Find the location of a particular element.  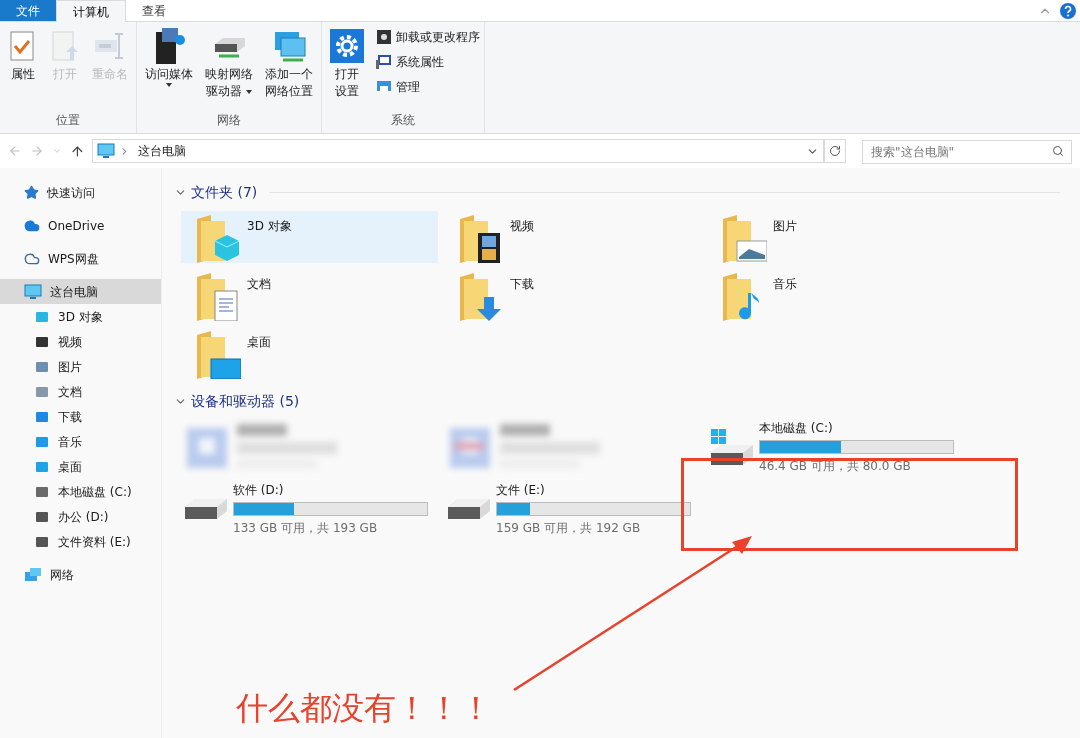

sidebar-item: 网络 is located at coordinates (80, 574).